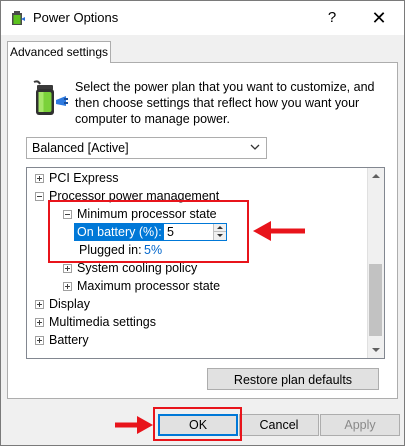 This screenshot has height=446, width=405. What do you see at coordinates (360, 425) in the screenshot?
I see `apply-button: Apply` at bounding box center [360, 425].